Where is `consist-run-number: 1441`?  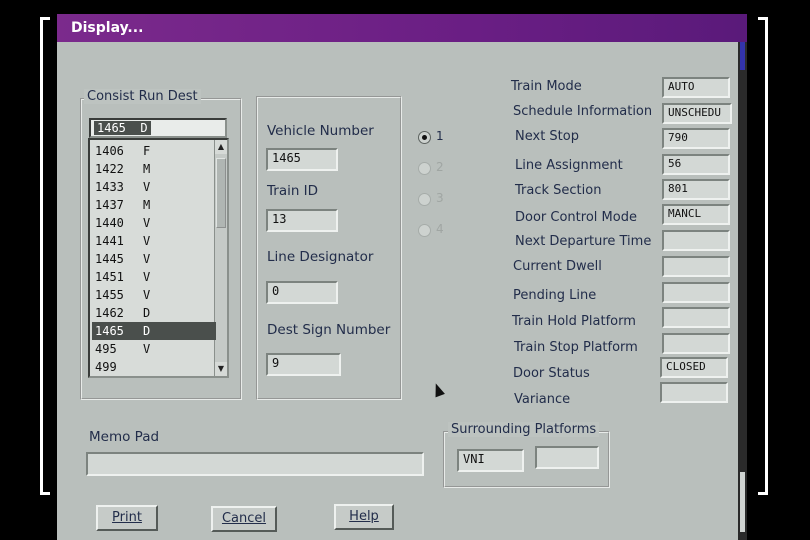
consist-run-number: 1441 is located at coordinates (109, 241).